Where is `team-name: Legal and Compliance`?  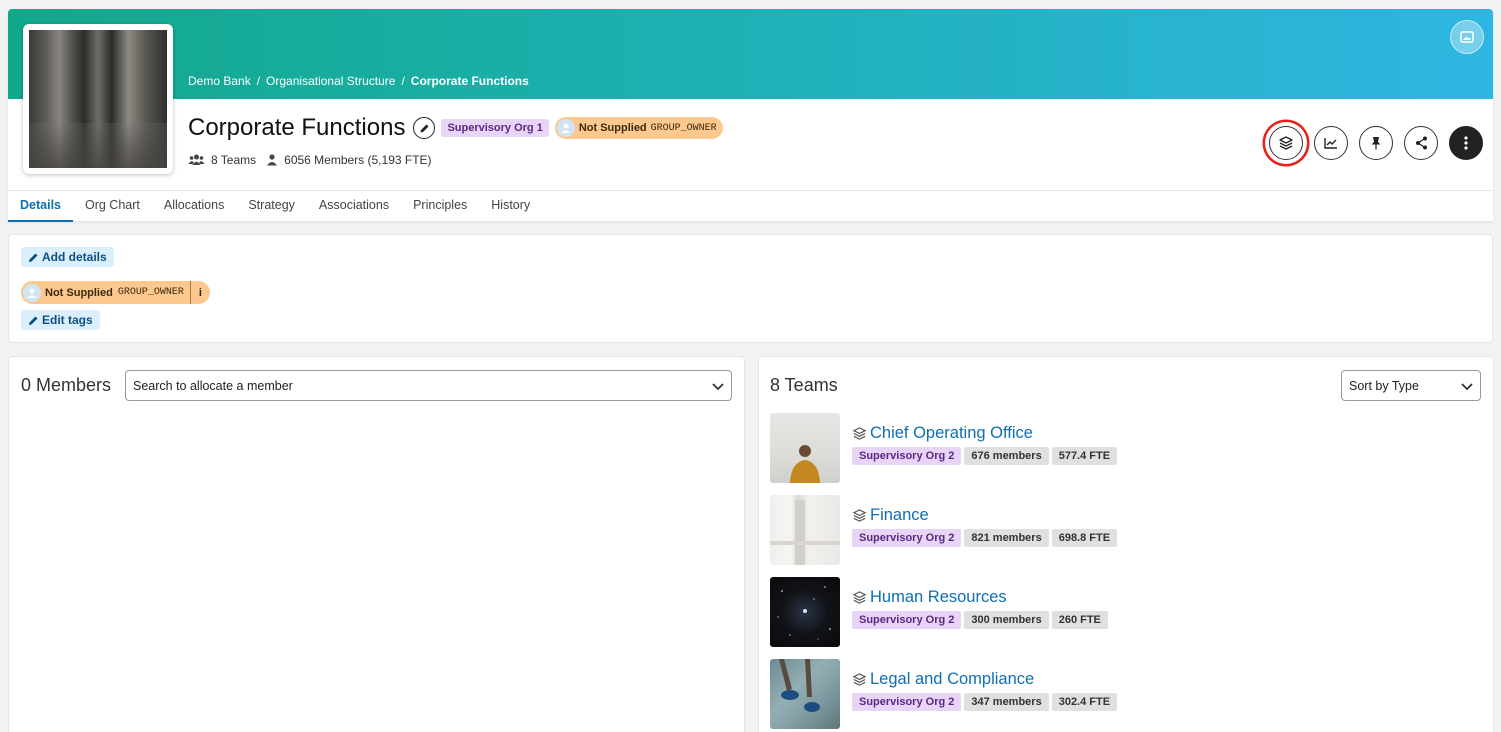
team-name: Legal and Compliance is located at coordinates (952, 679).